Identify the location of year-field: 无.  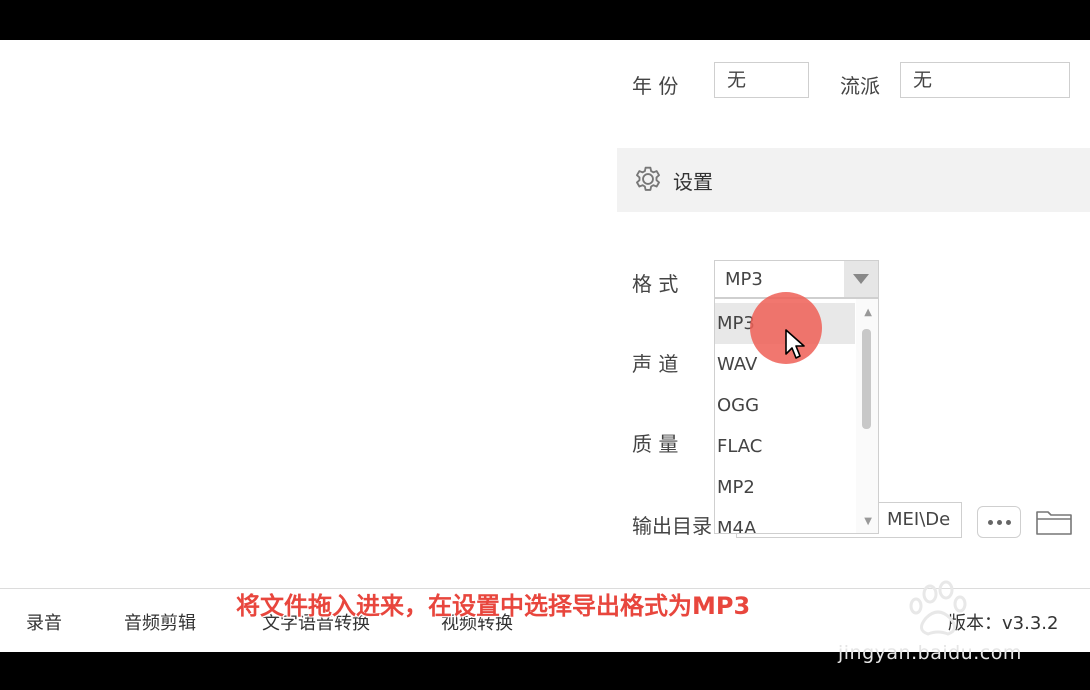
(761, 80).